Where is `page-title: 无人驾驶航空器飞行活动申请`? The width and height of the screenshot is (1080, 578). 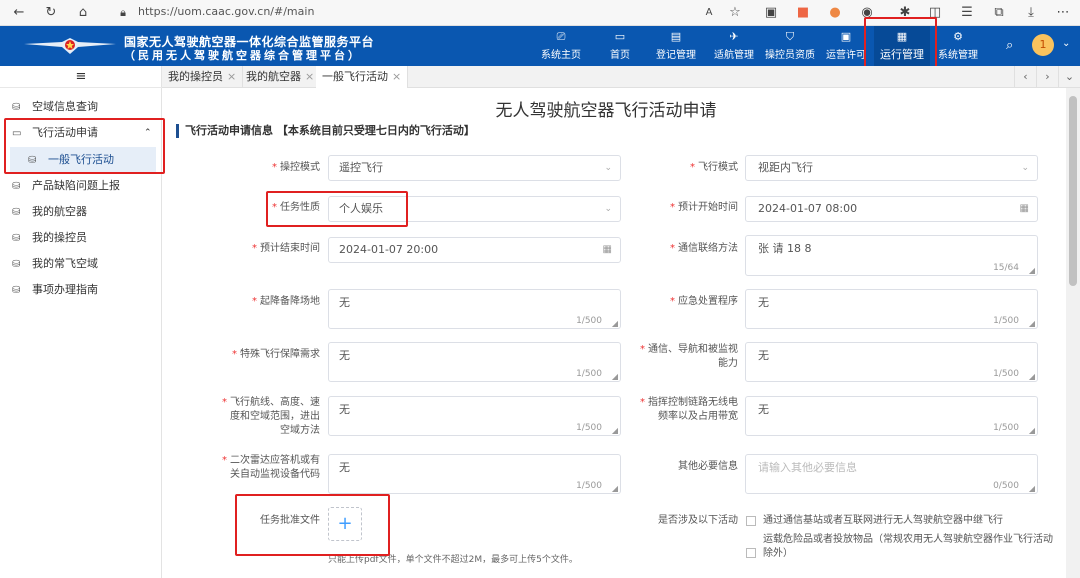
page-title: 无人驾驶航空器飞行活动申请 is located at coordinates (606, 111).